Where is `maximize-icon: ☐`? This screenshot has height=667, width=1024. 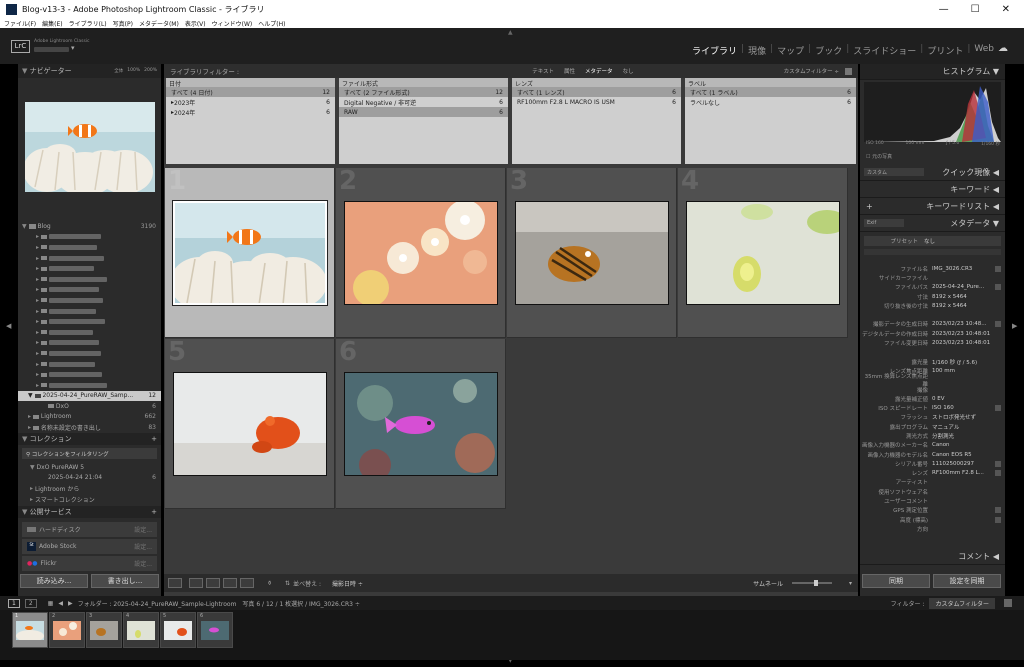 maximize-icon: ☐ is located at coordinates (975, 9).